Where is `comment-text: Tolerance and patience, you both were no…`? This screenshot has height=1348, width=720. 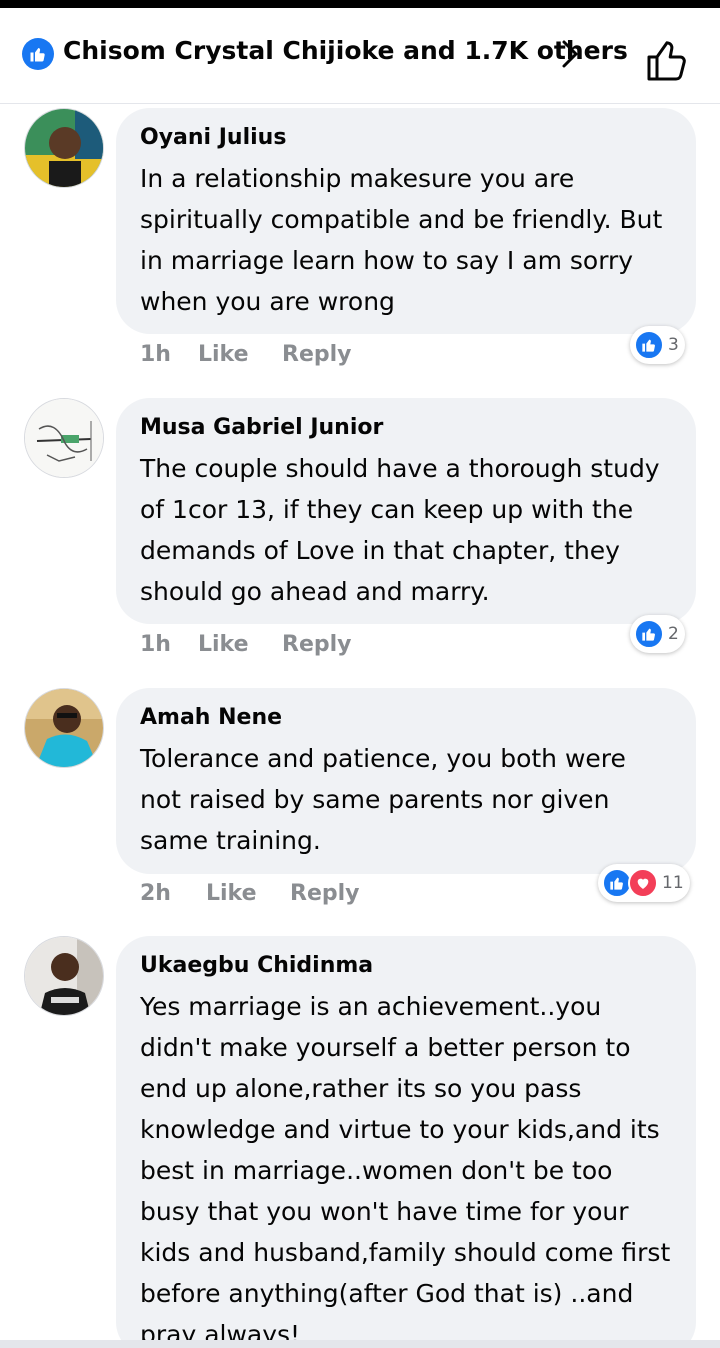
comment-text: Tolerance and patience, you both were no… is located at coordinates (383, 799).